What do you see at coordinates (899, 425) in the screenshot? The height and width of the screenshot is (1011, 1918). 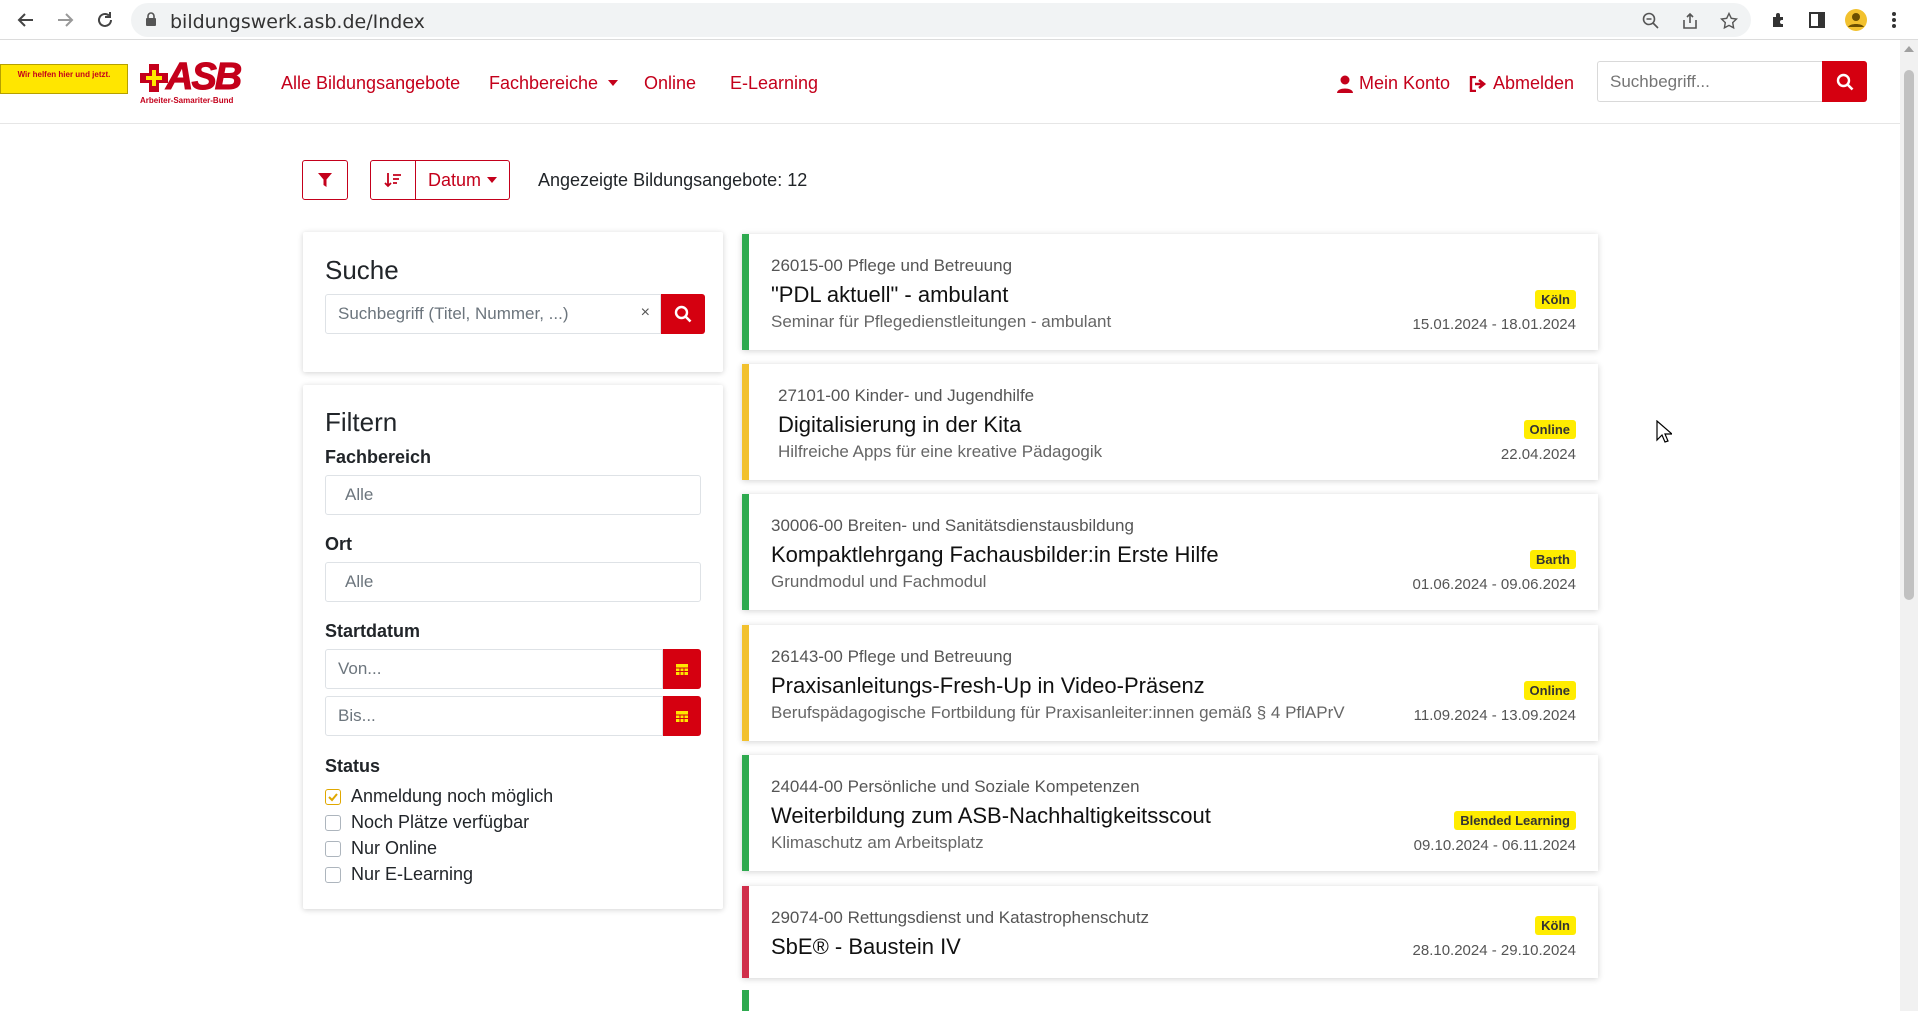 I see `course-title: Digitalisierung in der Kita` at bounding box center [899, 425].